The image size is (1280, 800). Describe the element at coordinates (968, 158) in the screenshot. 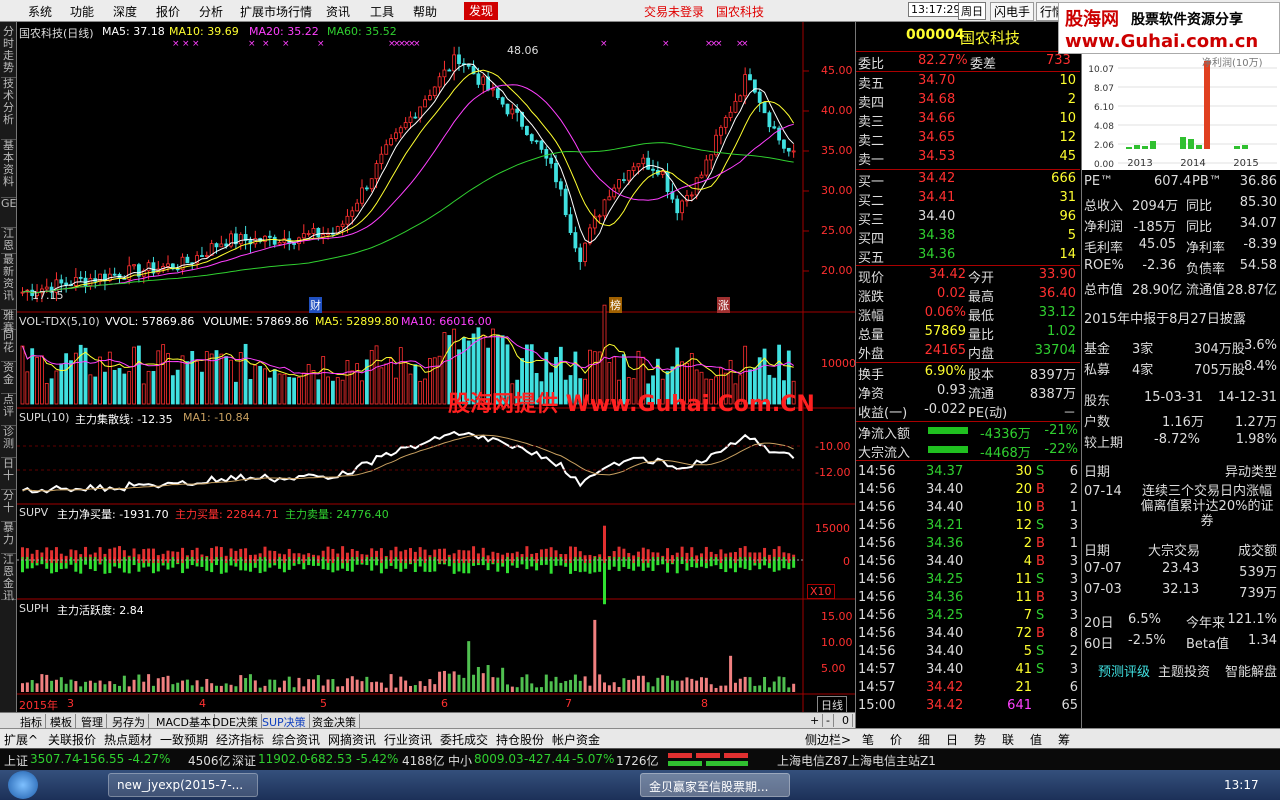

I see `sell-level-row: 卖一 34.53 45` at that location.